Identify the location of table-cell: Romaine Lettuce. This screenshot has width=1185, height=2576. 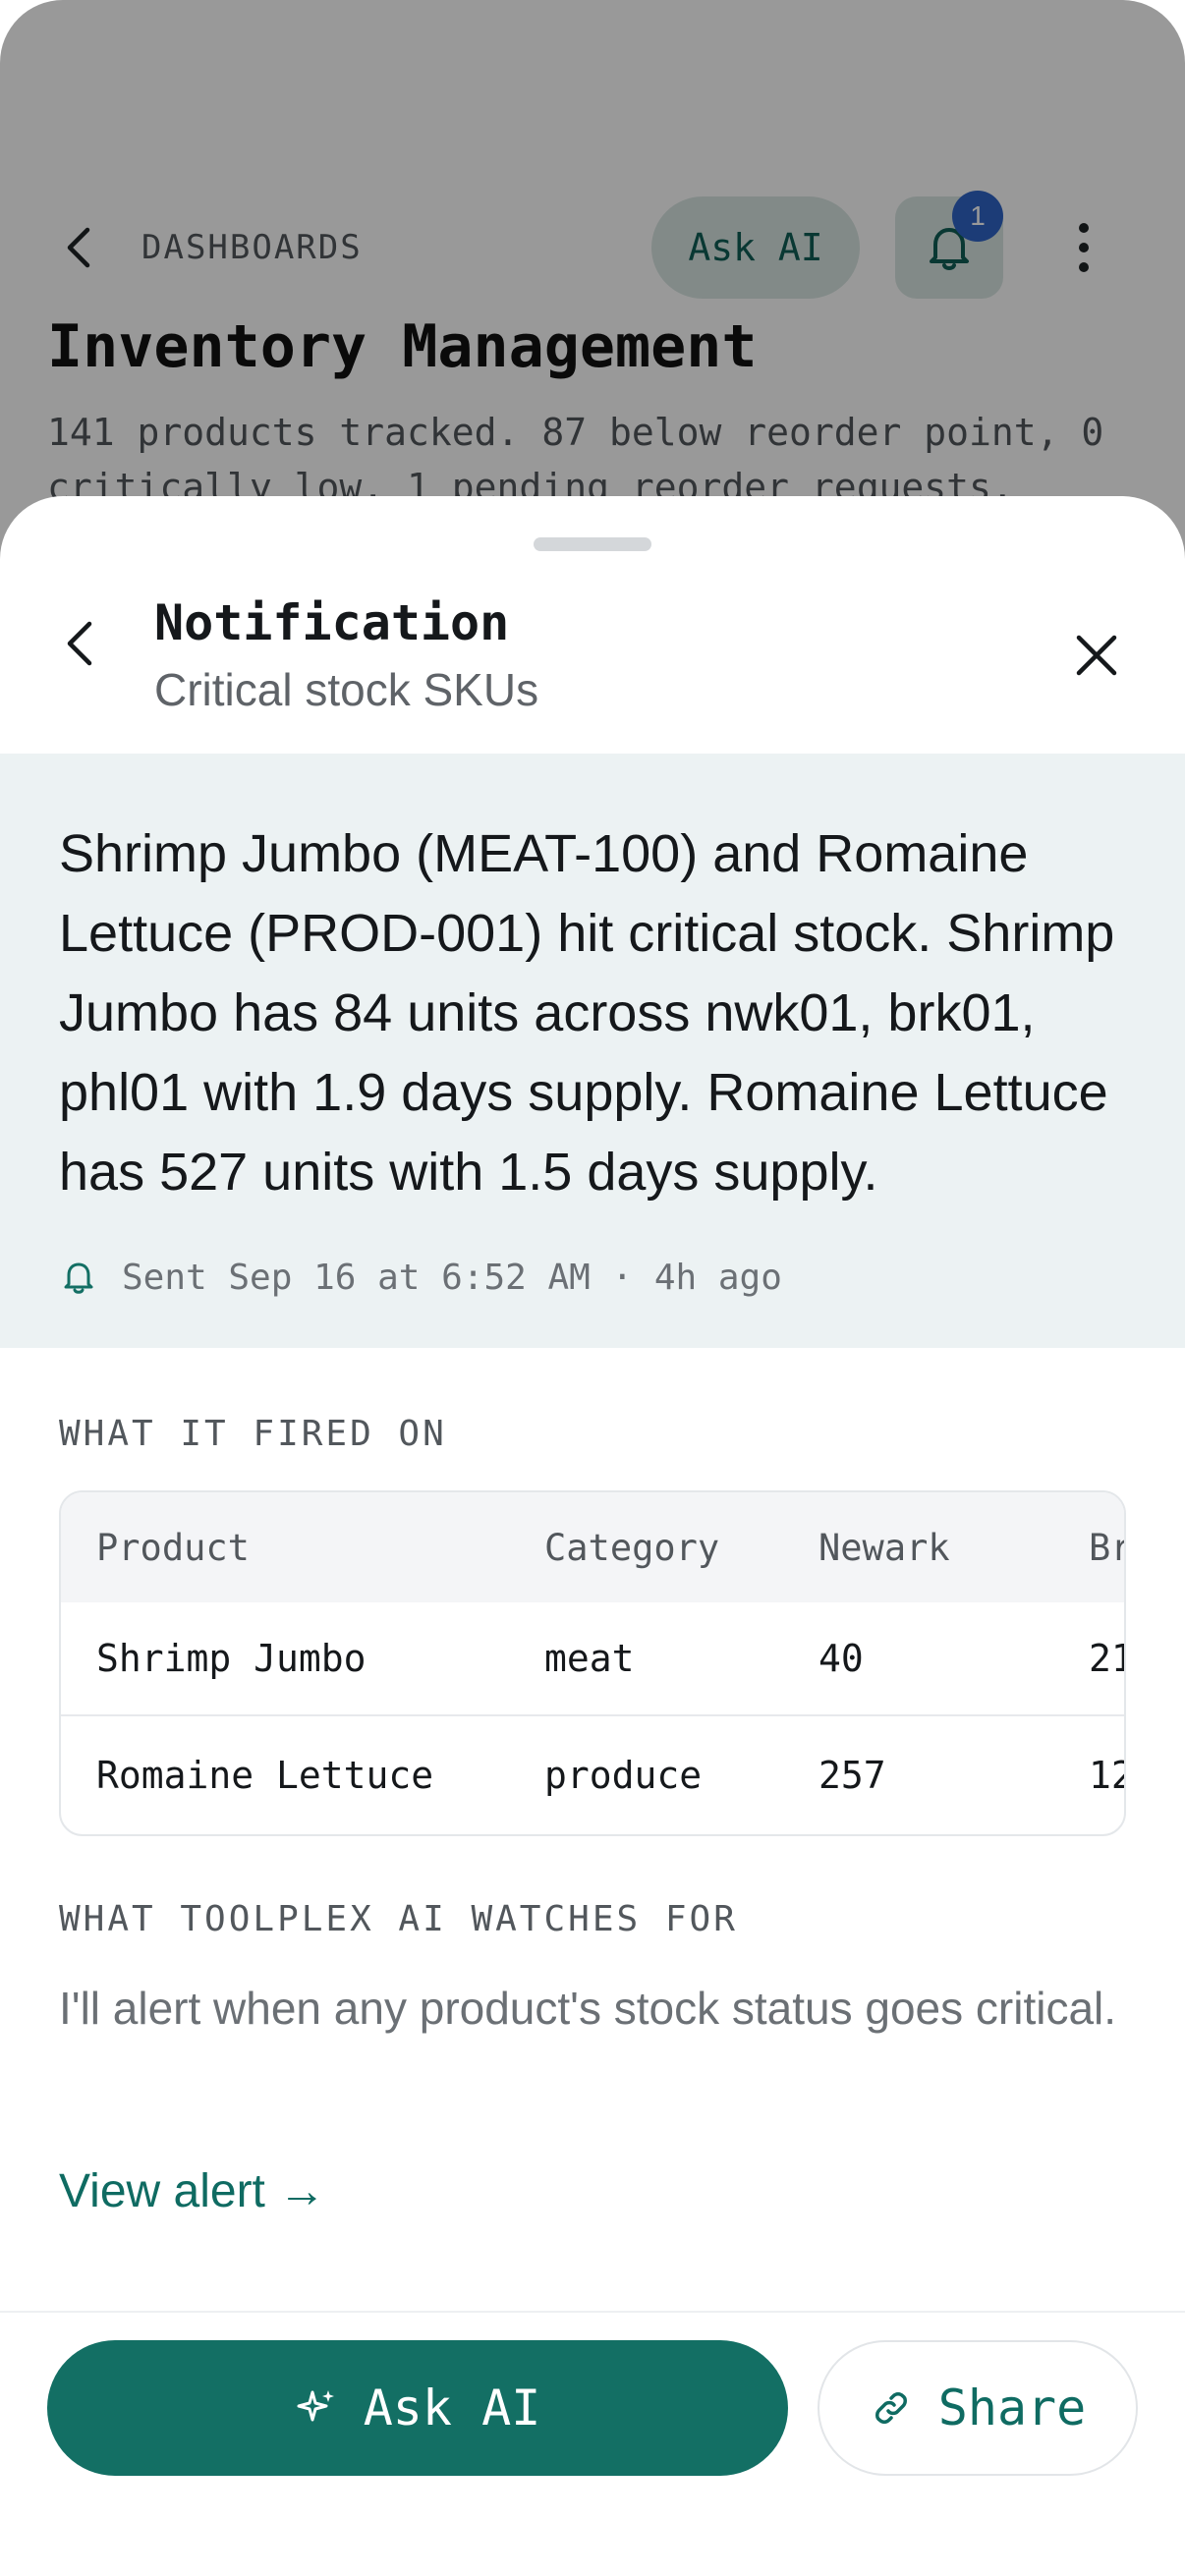
(265, 1775).